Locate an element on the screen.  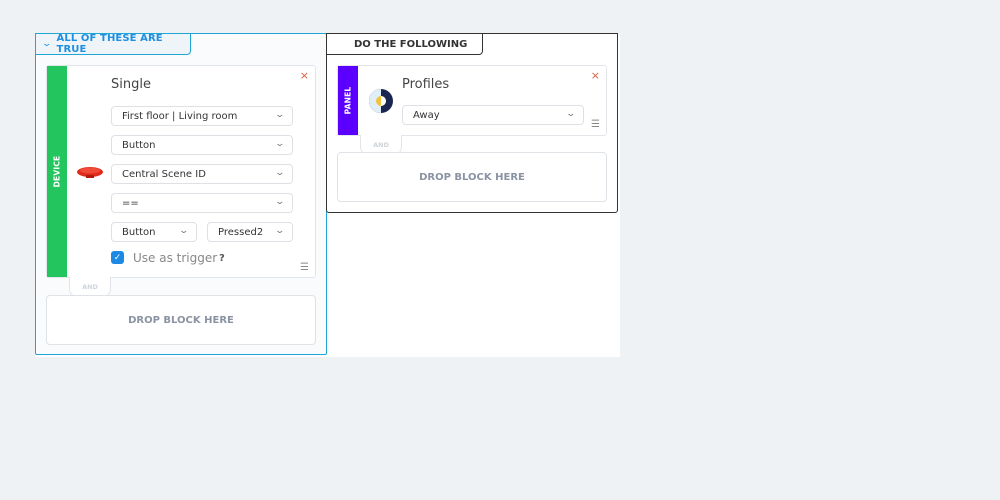
and-connector: AND is located at coordinates (90, 287).